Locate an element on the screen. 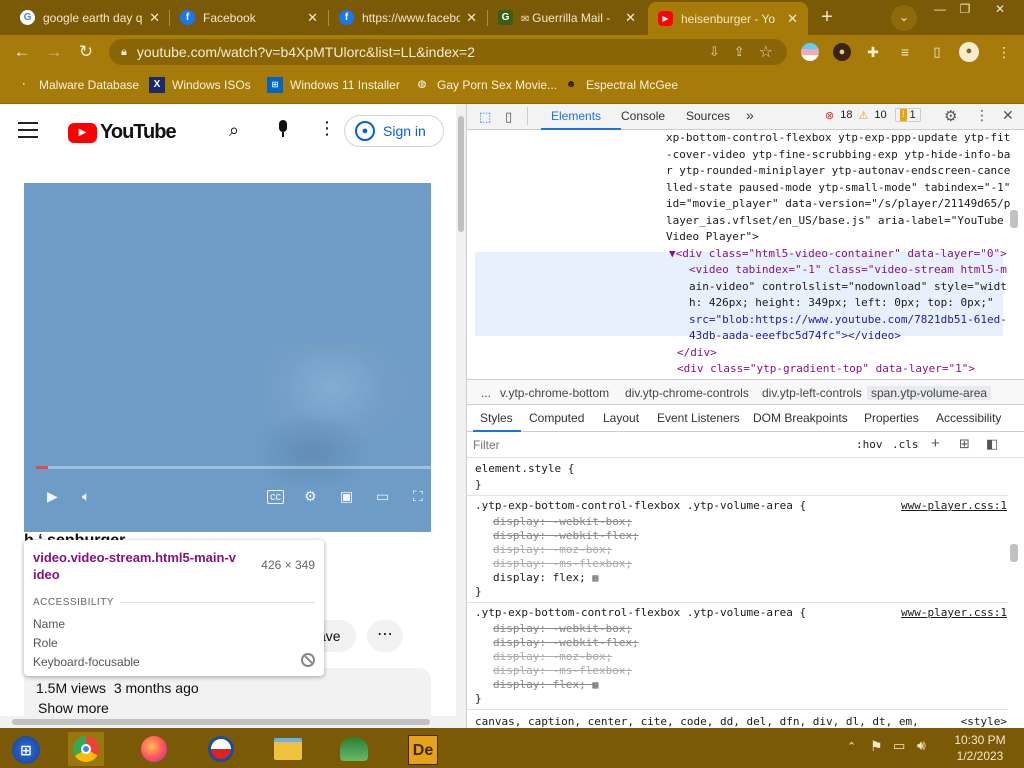  microphone-icon is located at coordinates (283, 130).